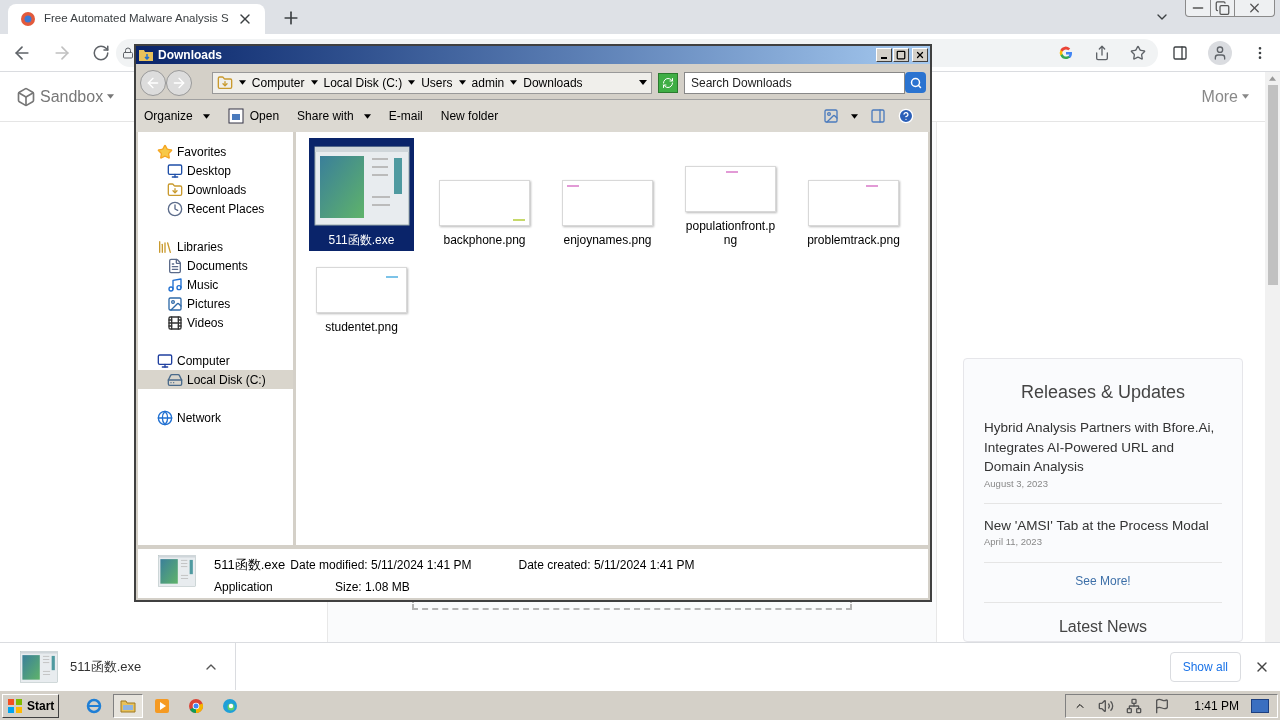  What do you see at coordinates (372, 587) in the screenshot?
I see `file-size: Size: 1.08 MB` at bounding box center [372, 587].